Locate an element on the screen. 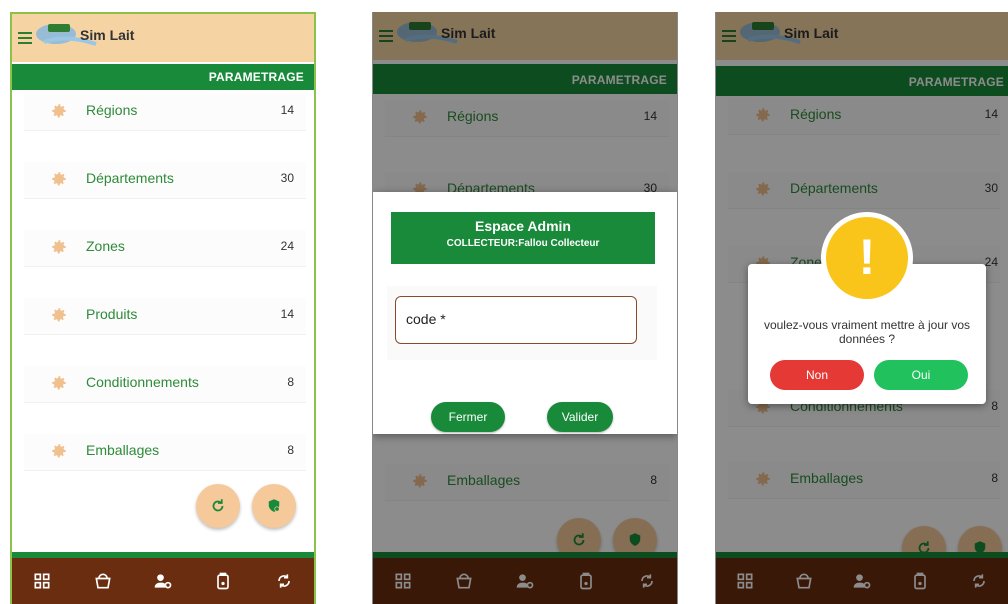 The height and width of the screenshot is (604, 1008). code-field-card: code * is located at coordinates (522, 323).